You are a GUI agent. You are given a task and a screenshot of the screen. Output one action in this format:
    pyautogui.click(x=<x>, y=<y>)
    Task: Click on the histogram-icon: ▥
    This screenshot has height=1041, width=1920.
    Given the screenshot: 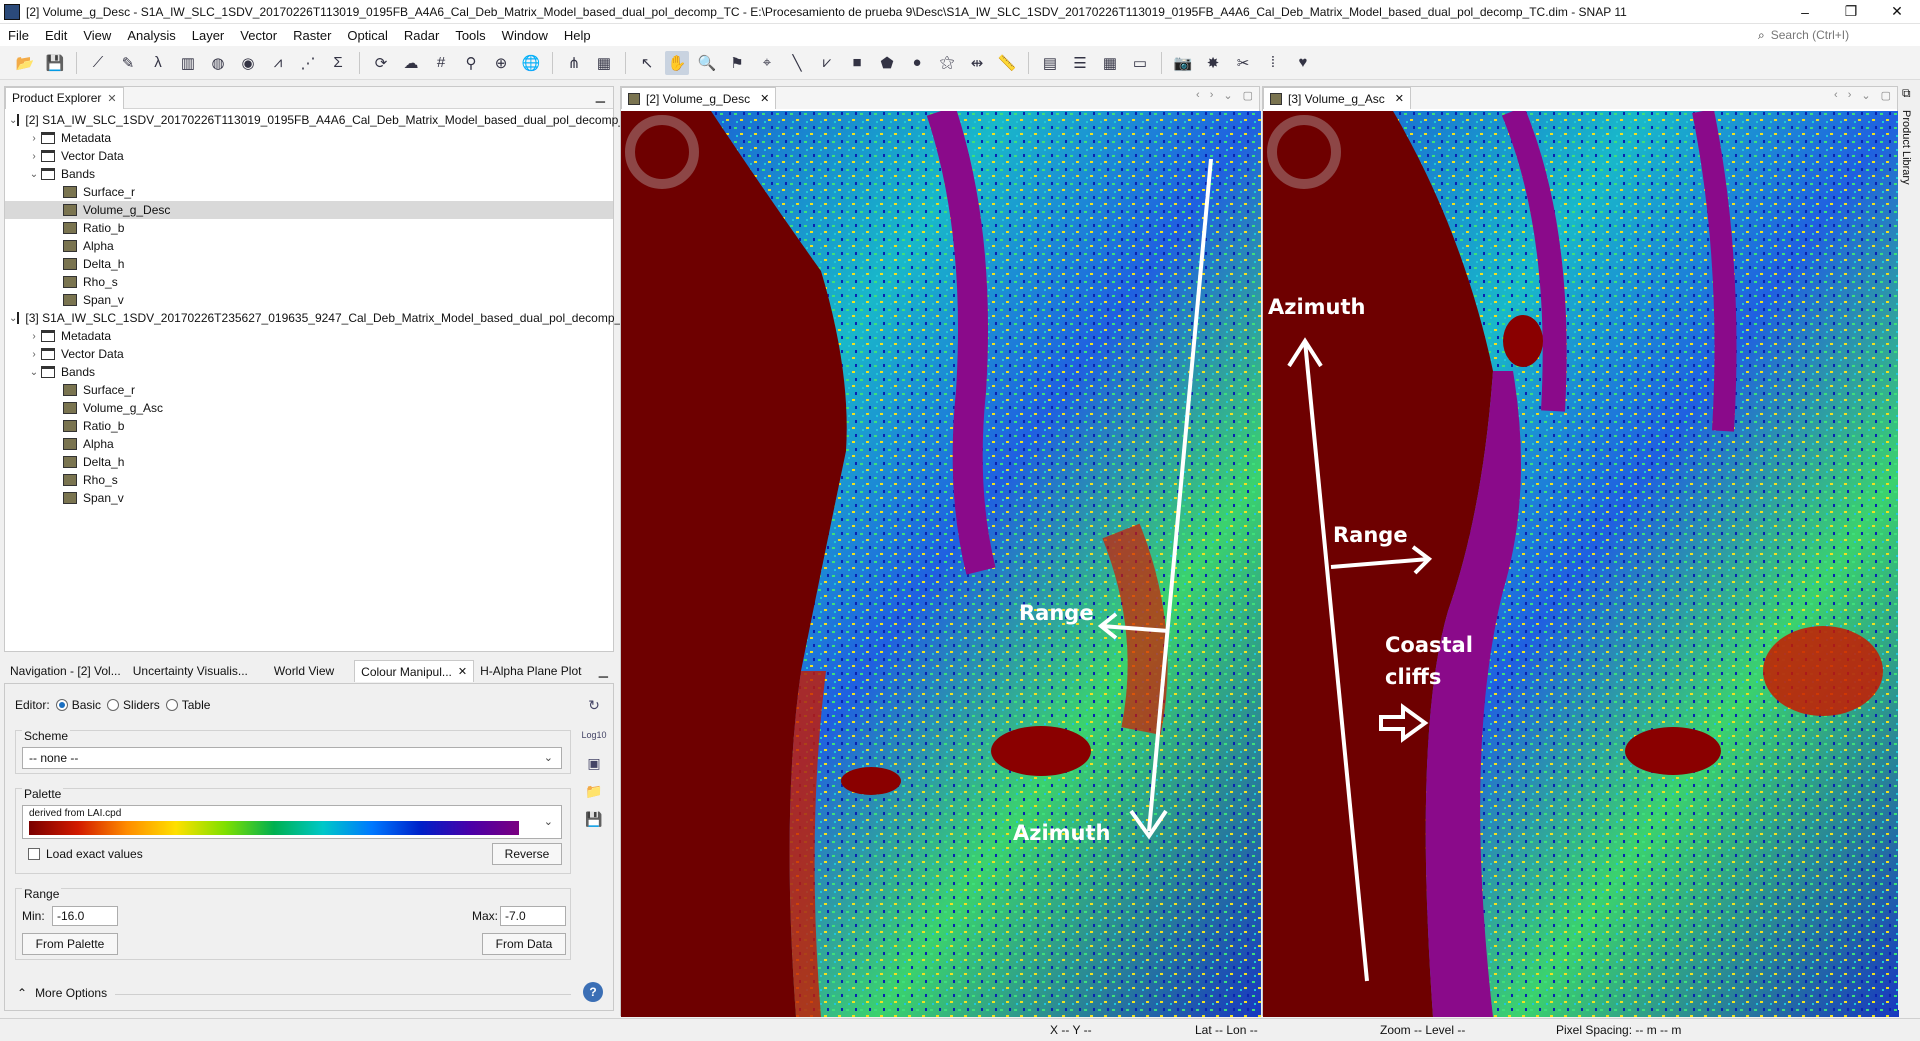 What is the action you would take?
    pyautogui.click(x=188, y=63)
    